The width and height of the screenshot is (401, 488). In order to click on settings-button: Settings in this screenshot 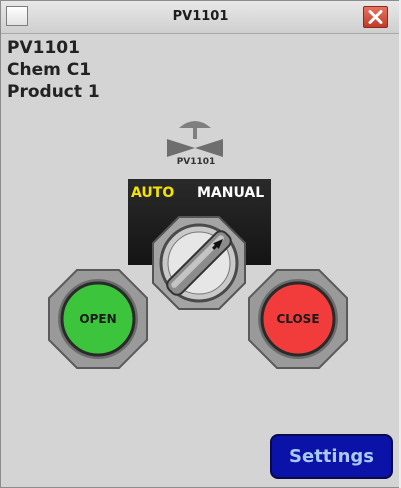, I will do `click(331, 456)`.